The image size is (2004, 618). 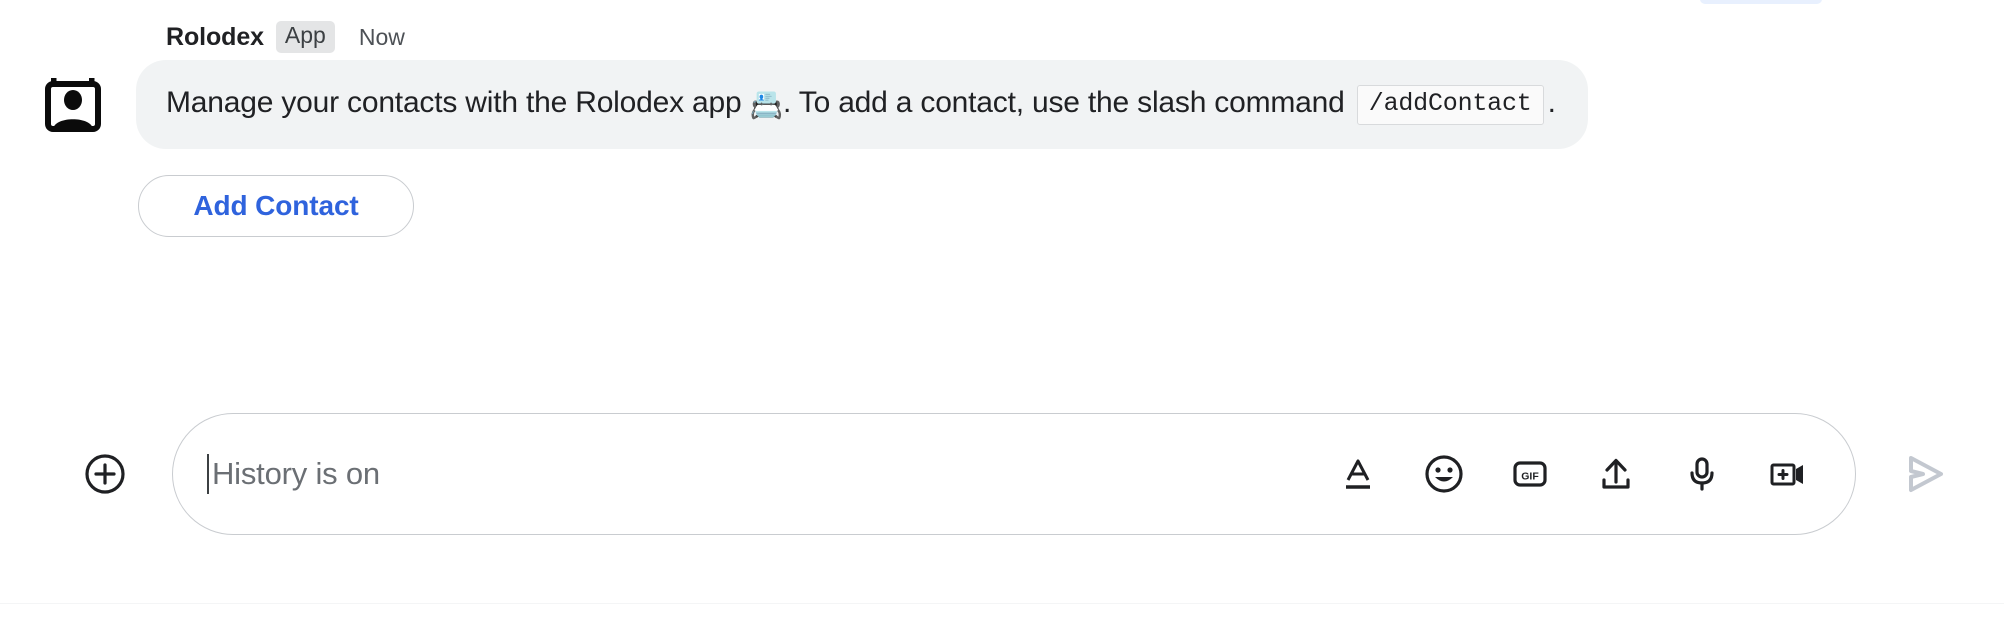 What do you see at coordinates (1450, 105) in the screenshot?
I see `slash-command-chip: /addContact` at bounding box center [1450, 105].